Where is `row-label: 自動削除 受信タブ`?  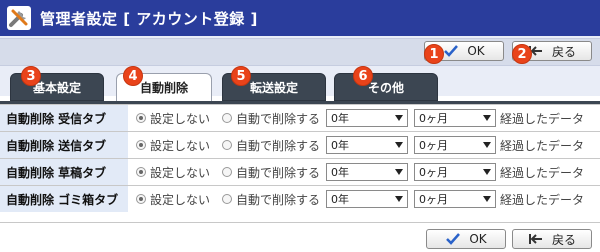 row-label: 自動削除 受信タブ is located at coordinates (64, 118).